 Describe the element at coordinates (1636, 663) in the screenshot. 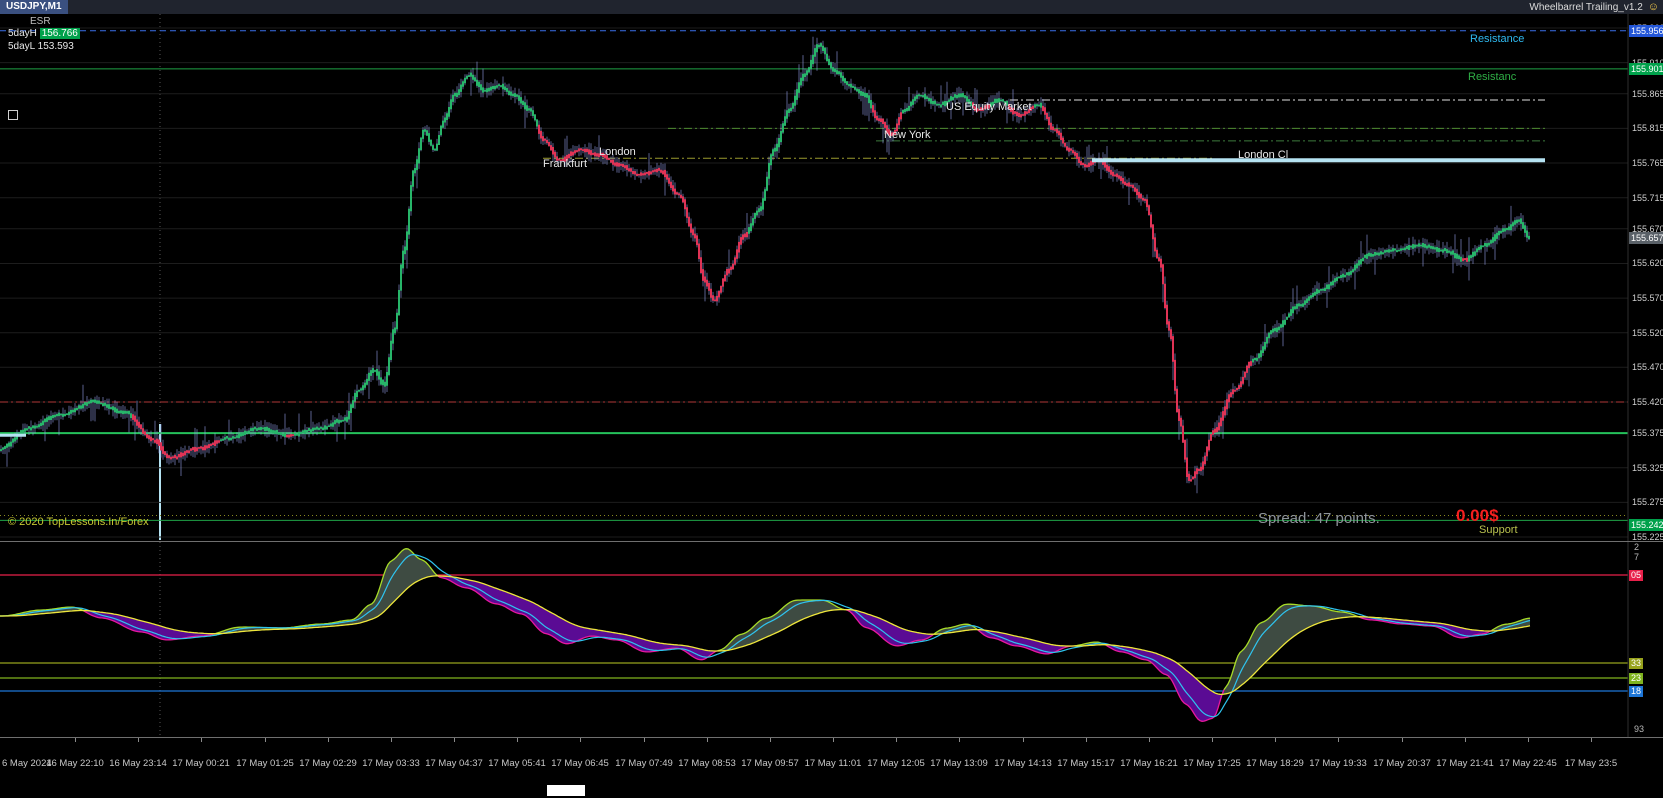

I see `osc-level-marker: 33` at that location.